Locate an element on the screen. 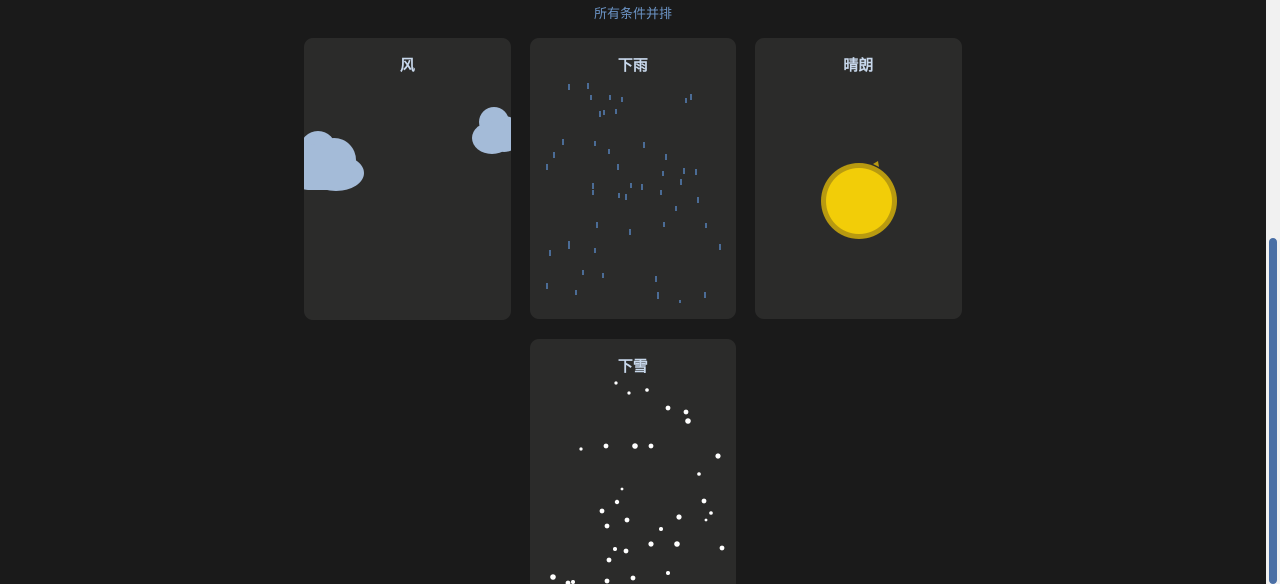 The width and height of the screenshot is (1280, 584). scrollbar is located at coordinates (1273, 292).